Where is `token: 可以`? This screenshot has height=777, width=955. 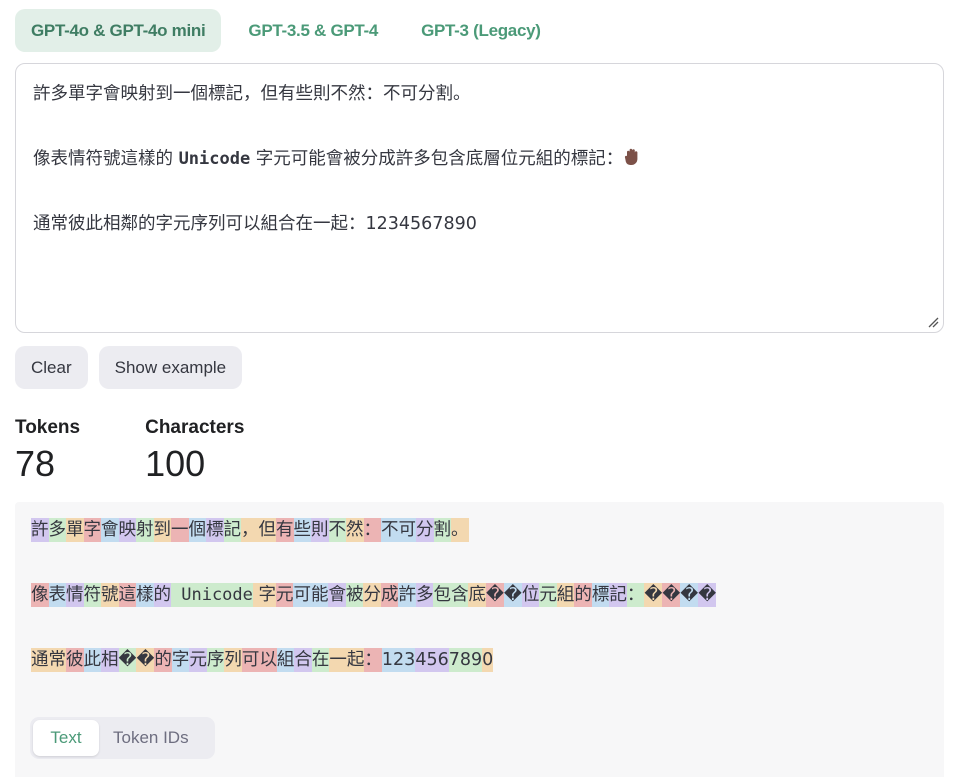 token: 可以 is located at coordinates (259, 660).